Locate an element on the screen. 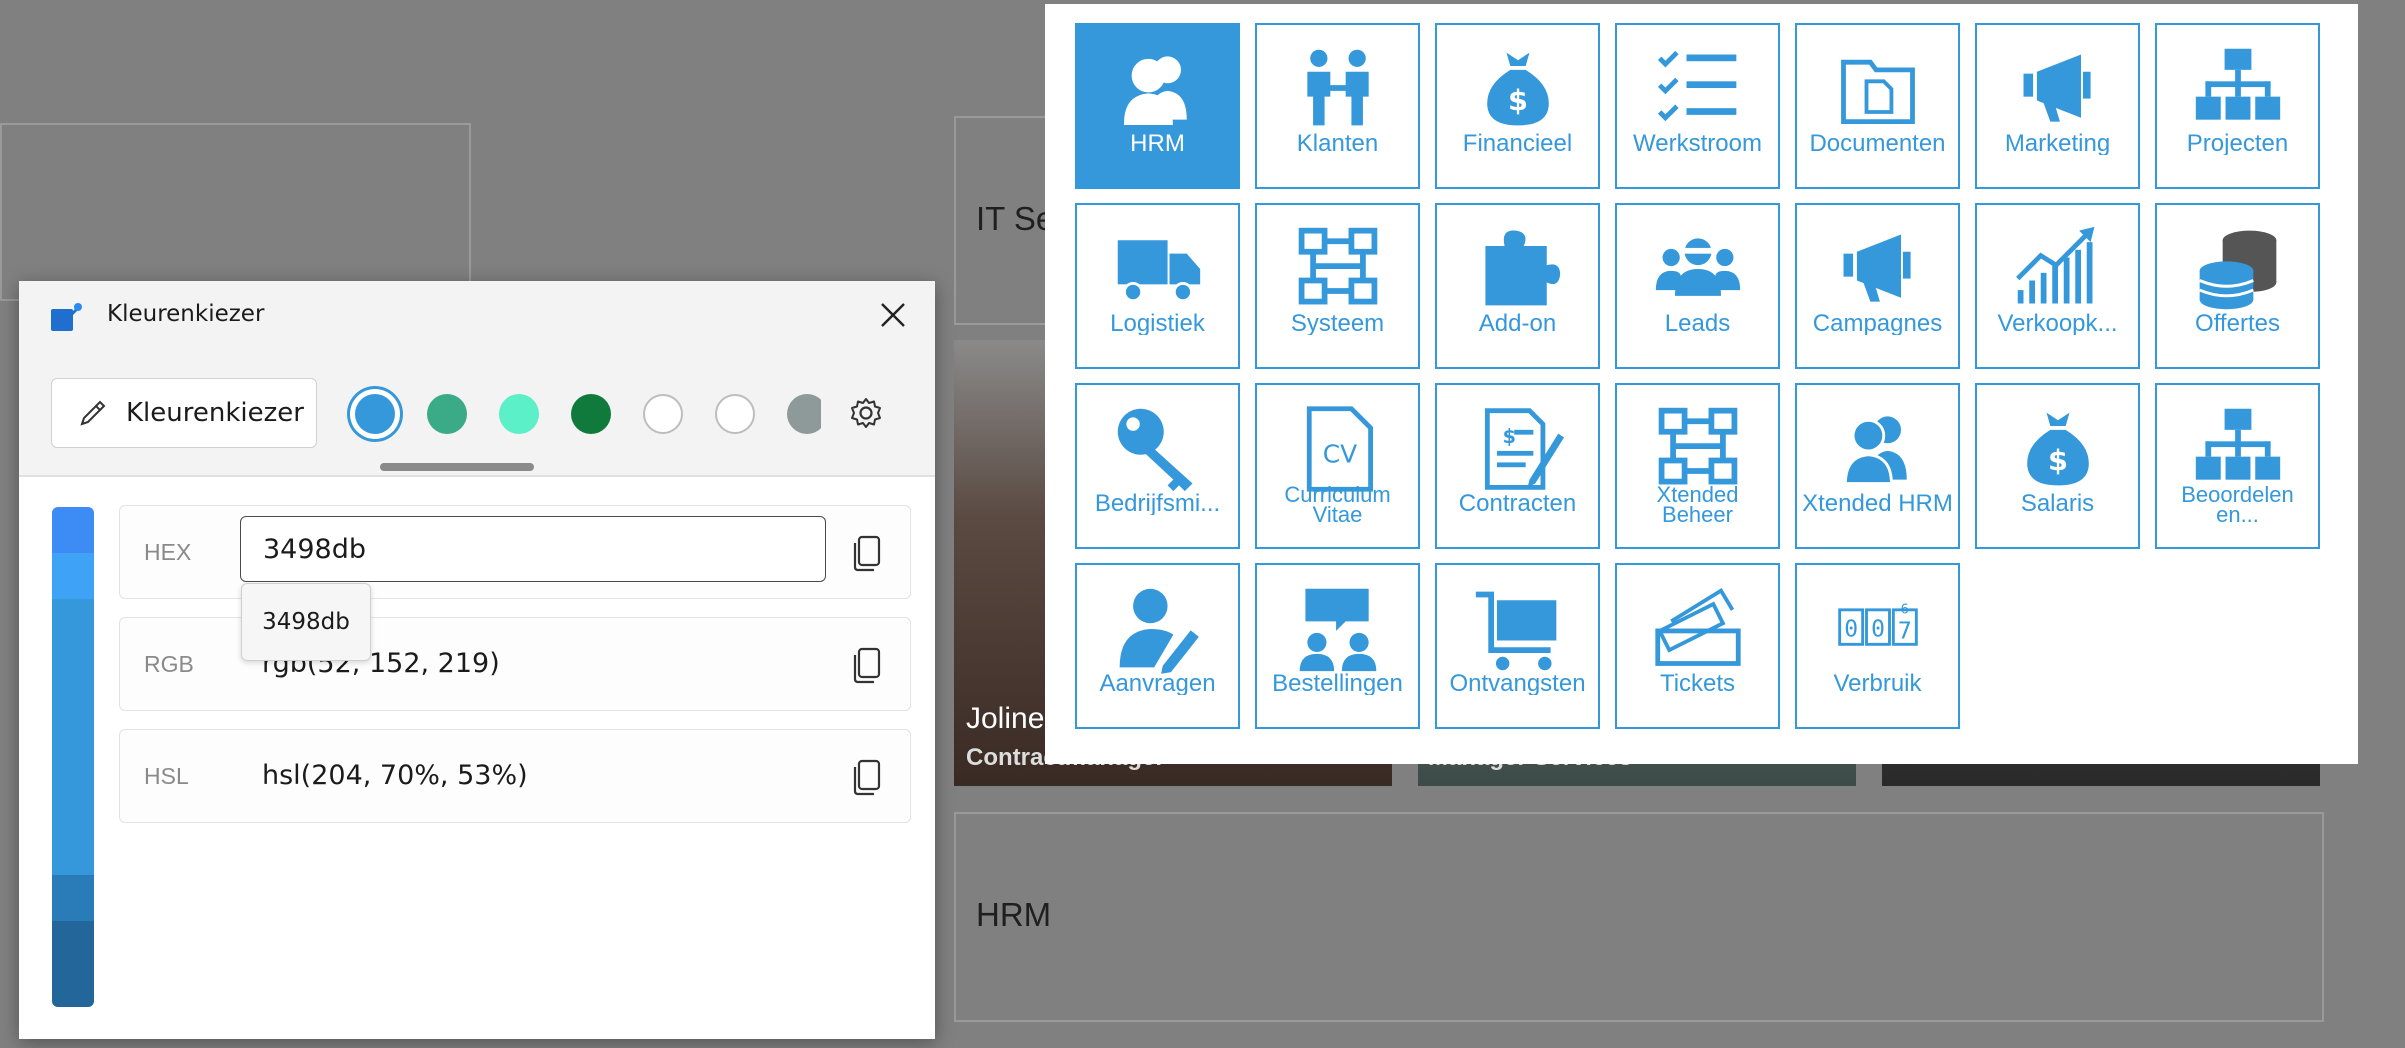 This screenshot has width=2405, height=1048. app-tile-verbruik: 0 0 7 6 Verbruik is located at coordinates (1877, 645).